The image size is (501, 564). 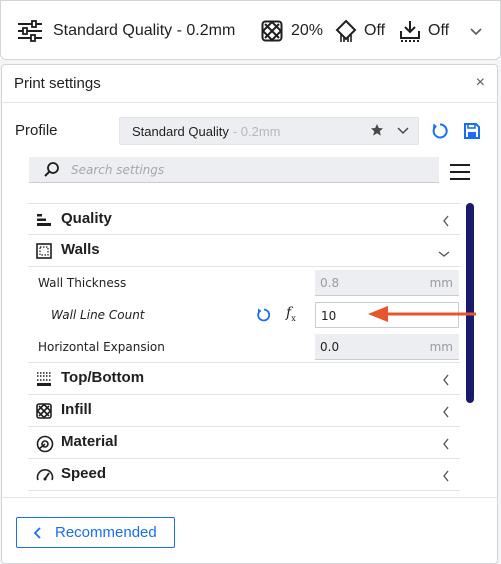 What do you see at coordinates (244, 315) in the screenshot?
I see `setting-wall-line-count: Wall Line Count fx 10` at bounding box center [244, 315].